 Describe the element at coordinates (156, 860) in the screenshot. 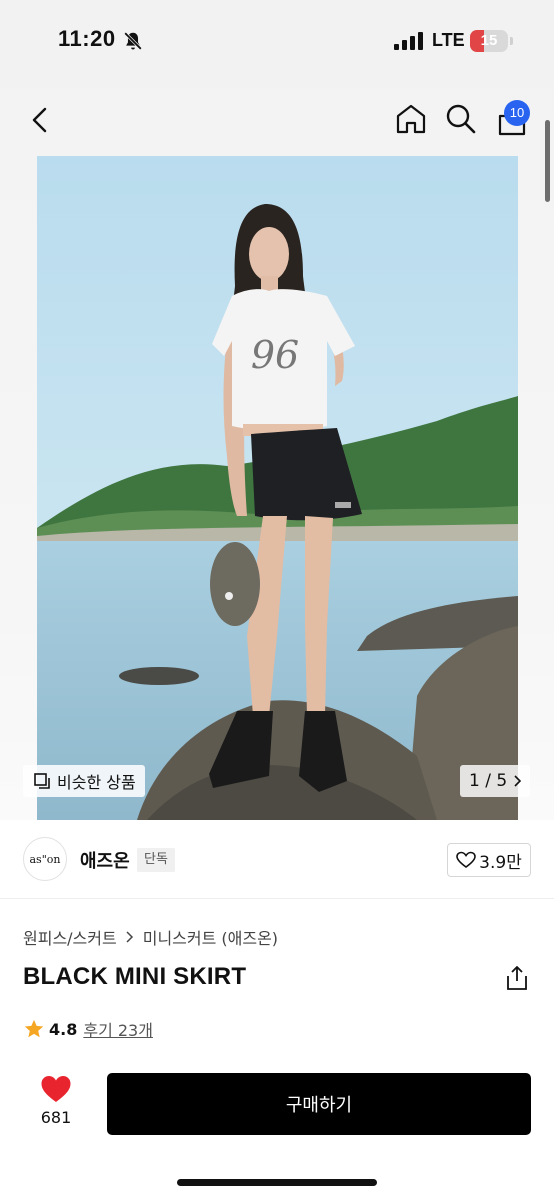

I see `exclusive-badge: 단독` at that location.